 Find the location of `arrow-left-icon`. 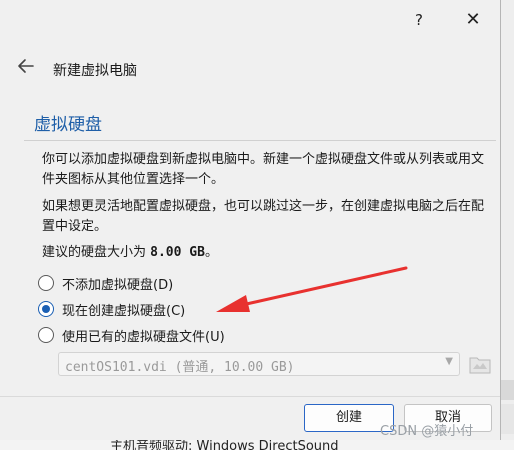

arrow-left-icon is located at coordinates (26, 66).